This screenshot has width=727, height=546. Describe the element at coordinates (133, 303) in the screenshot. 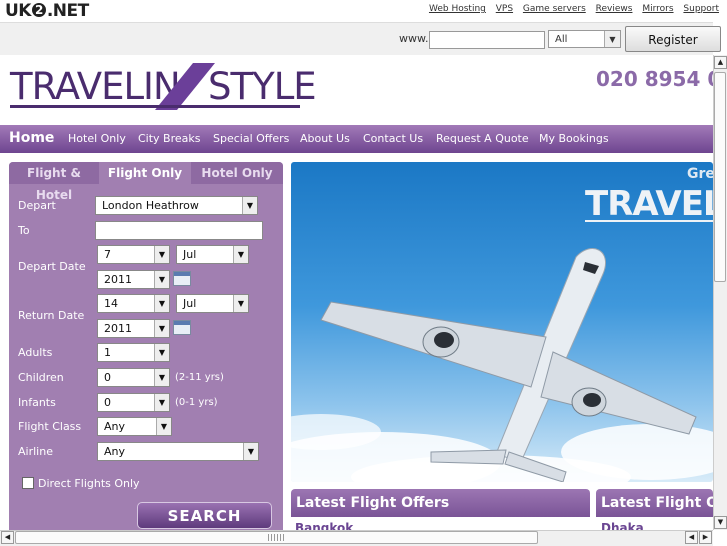

I see `return-day-select: 14 ▼` at that location.